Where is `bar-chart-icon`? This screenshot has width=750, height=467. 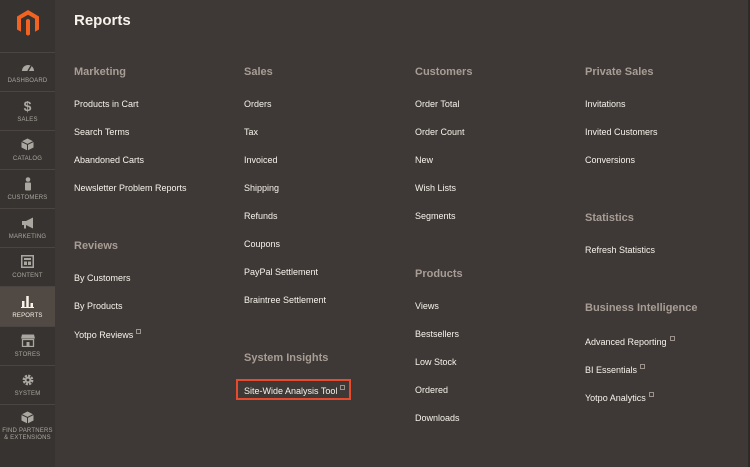 bar-chart-icon is located at coordinates (28, 302).